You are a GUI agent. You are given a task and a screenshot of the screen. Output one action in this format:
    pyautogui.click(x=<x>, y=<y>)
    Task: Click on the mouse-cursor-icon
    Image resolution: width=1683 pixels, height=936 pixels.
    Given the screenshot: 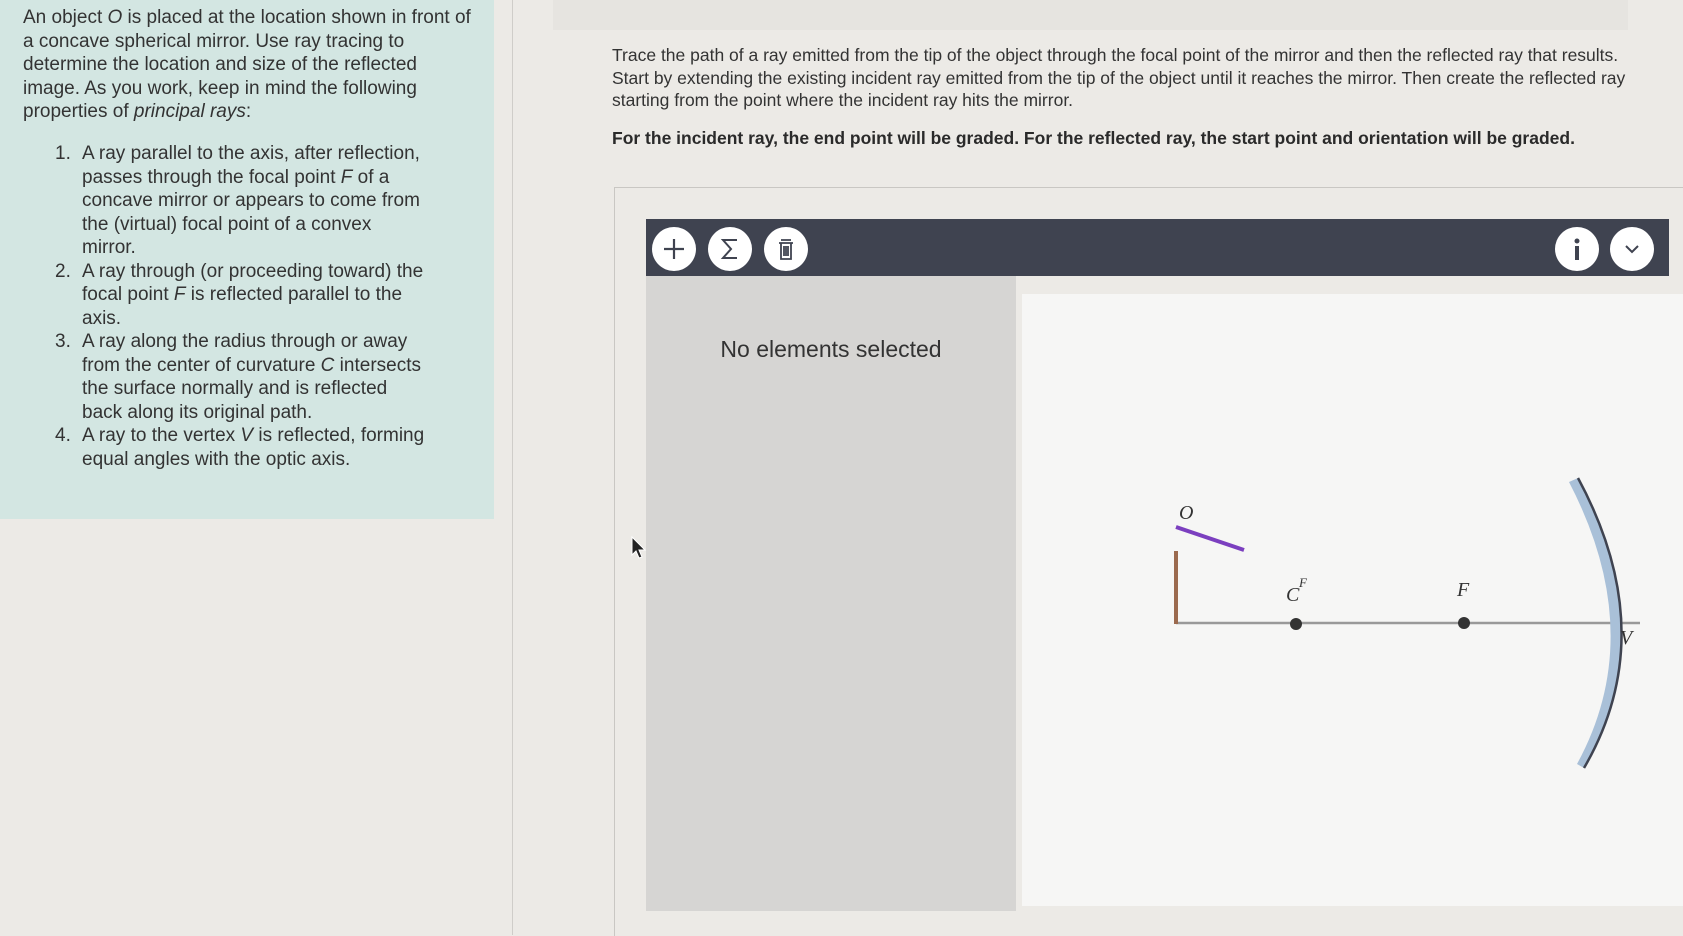 What is the action you would take?
    pyautogui.click(x=639, y=547)
    